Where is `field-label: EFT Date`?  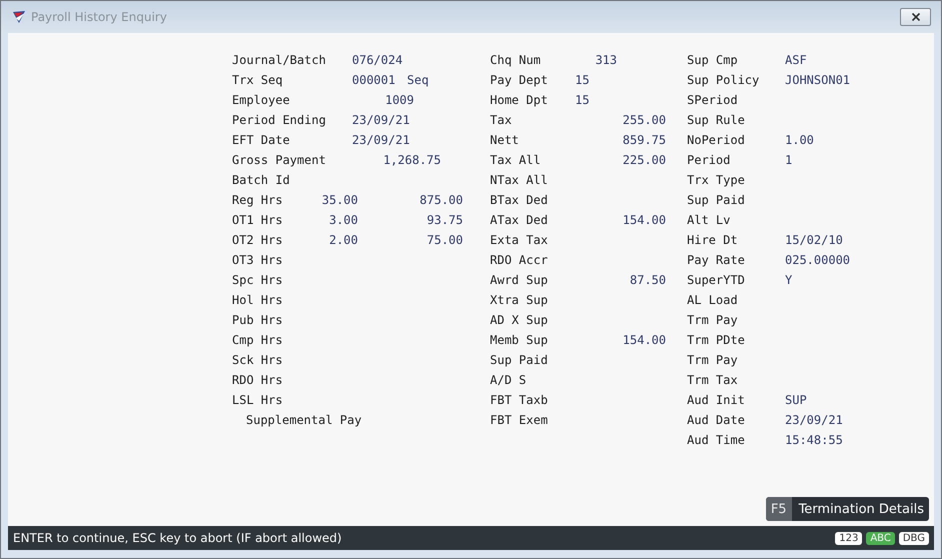 field-label: EFT Date is located at coordinates (261, 140).